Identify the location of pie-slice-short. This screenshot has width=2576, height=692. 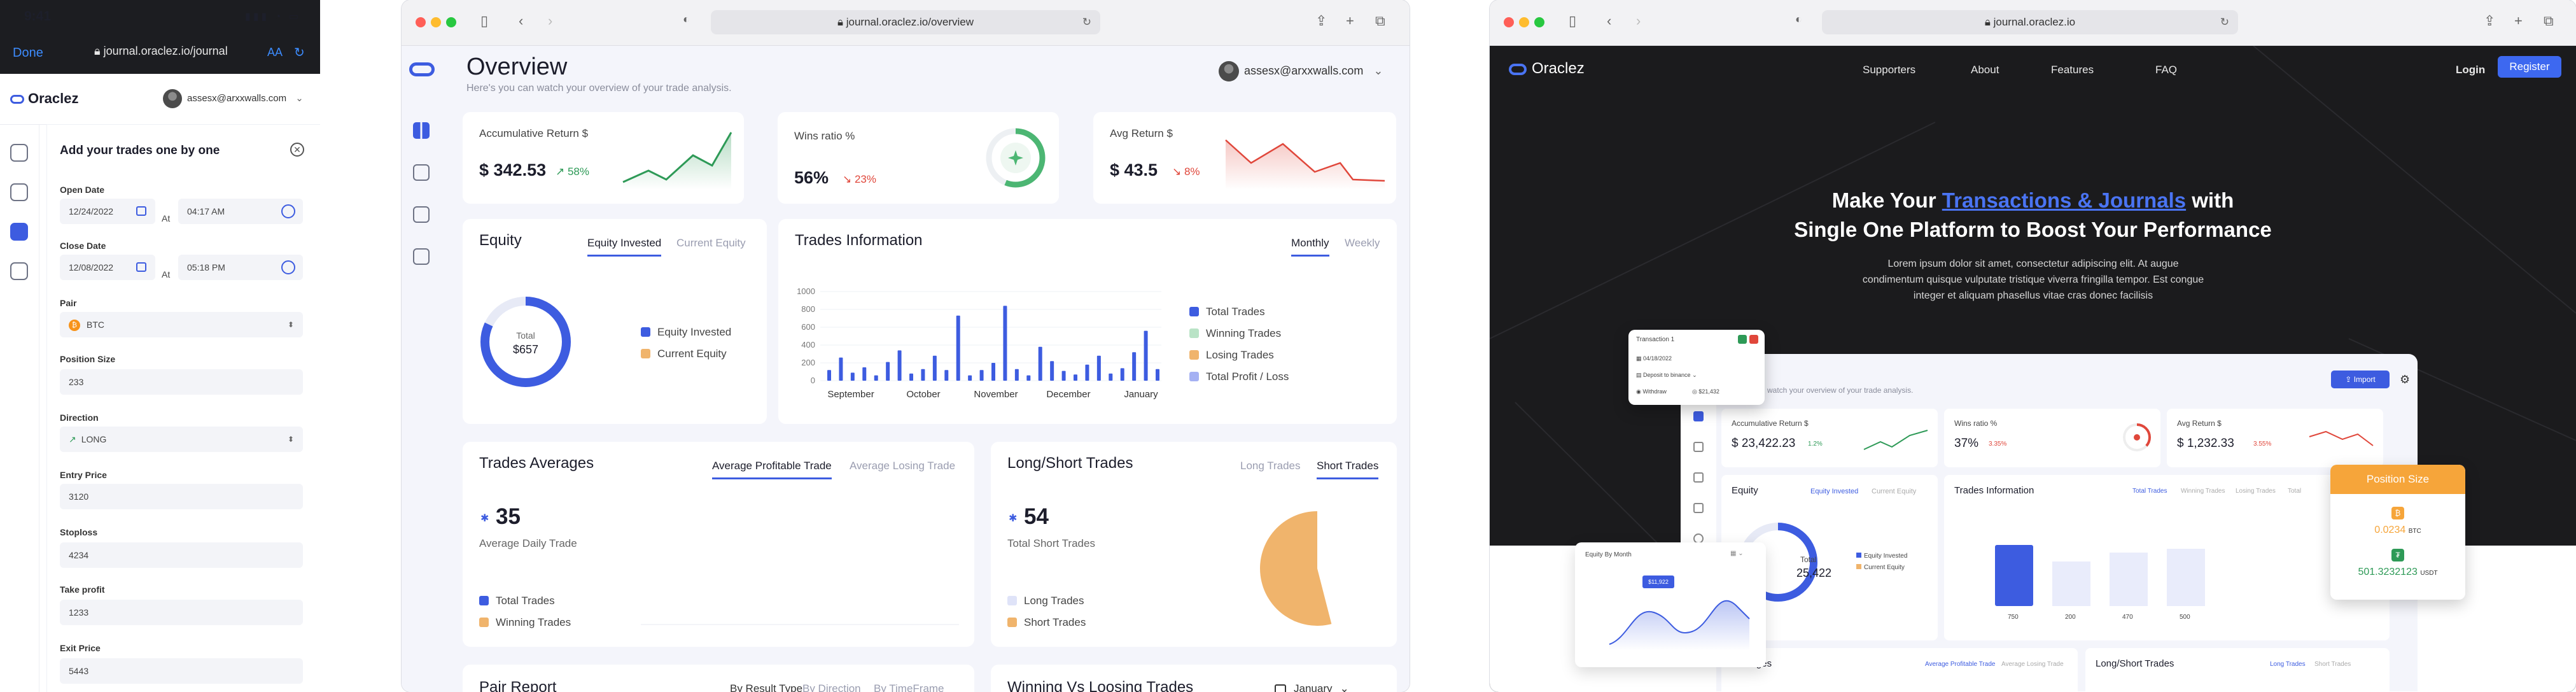
(1296, 568).